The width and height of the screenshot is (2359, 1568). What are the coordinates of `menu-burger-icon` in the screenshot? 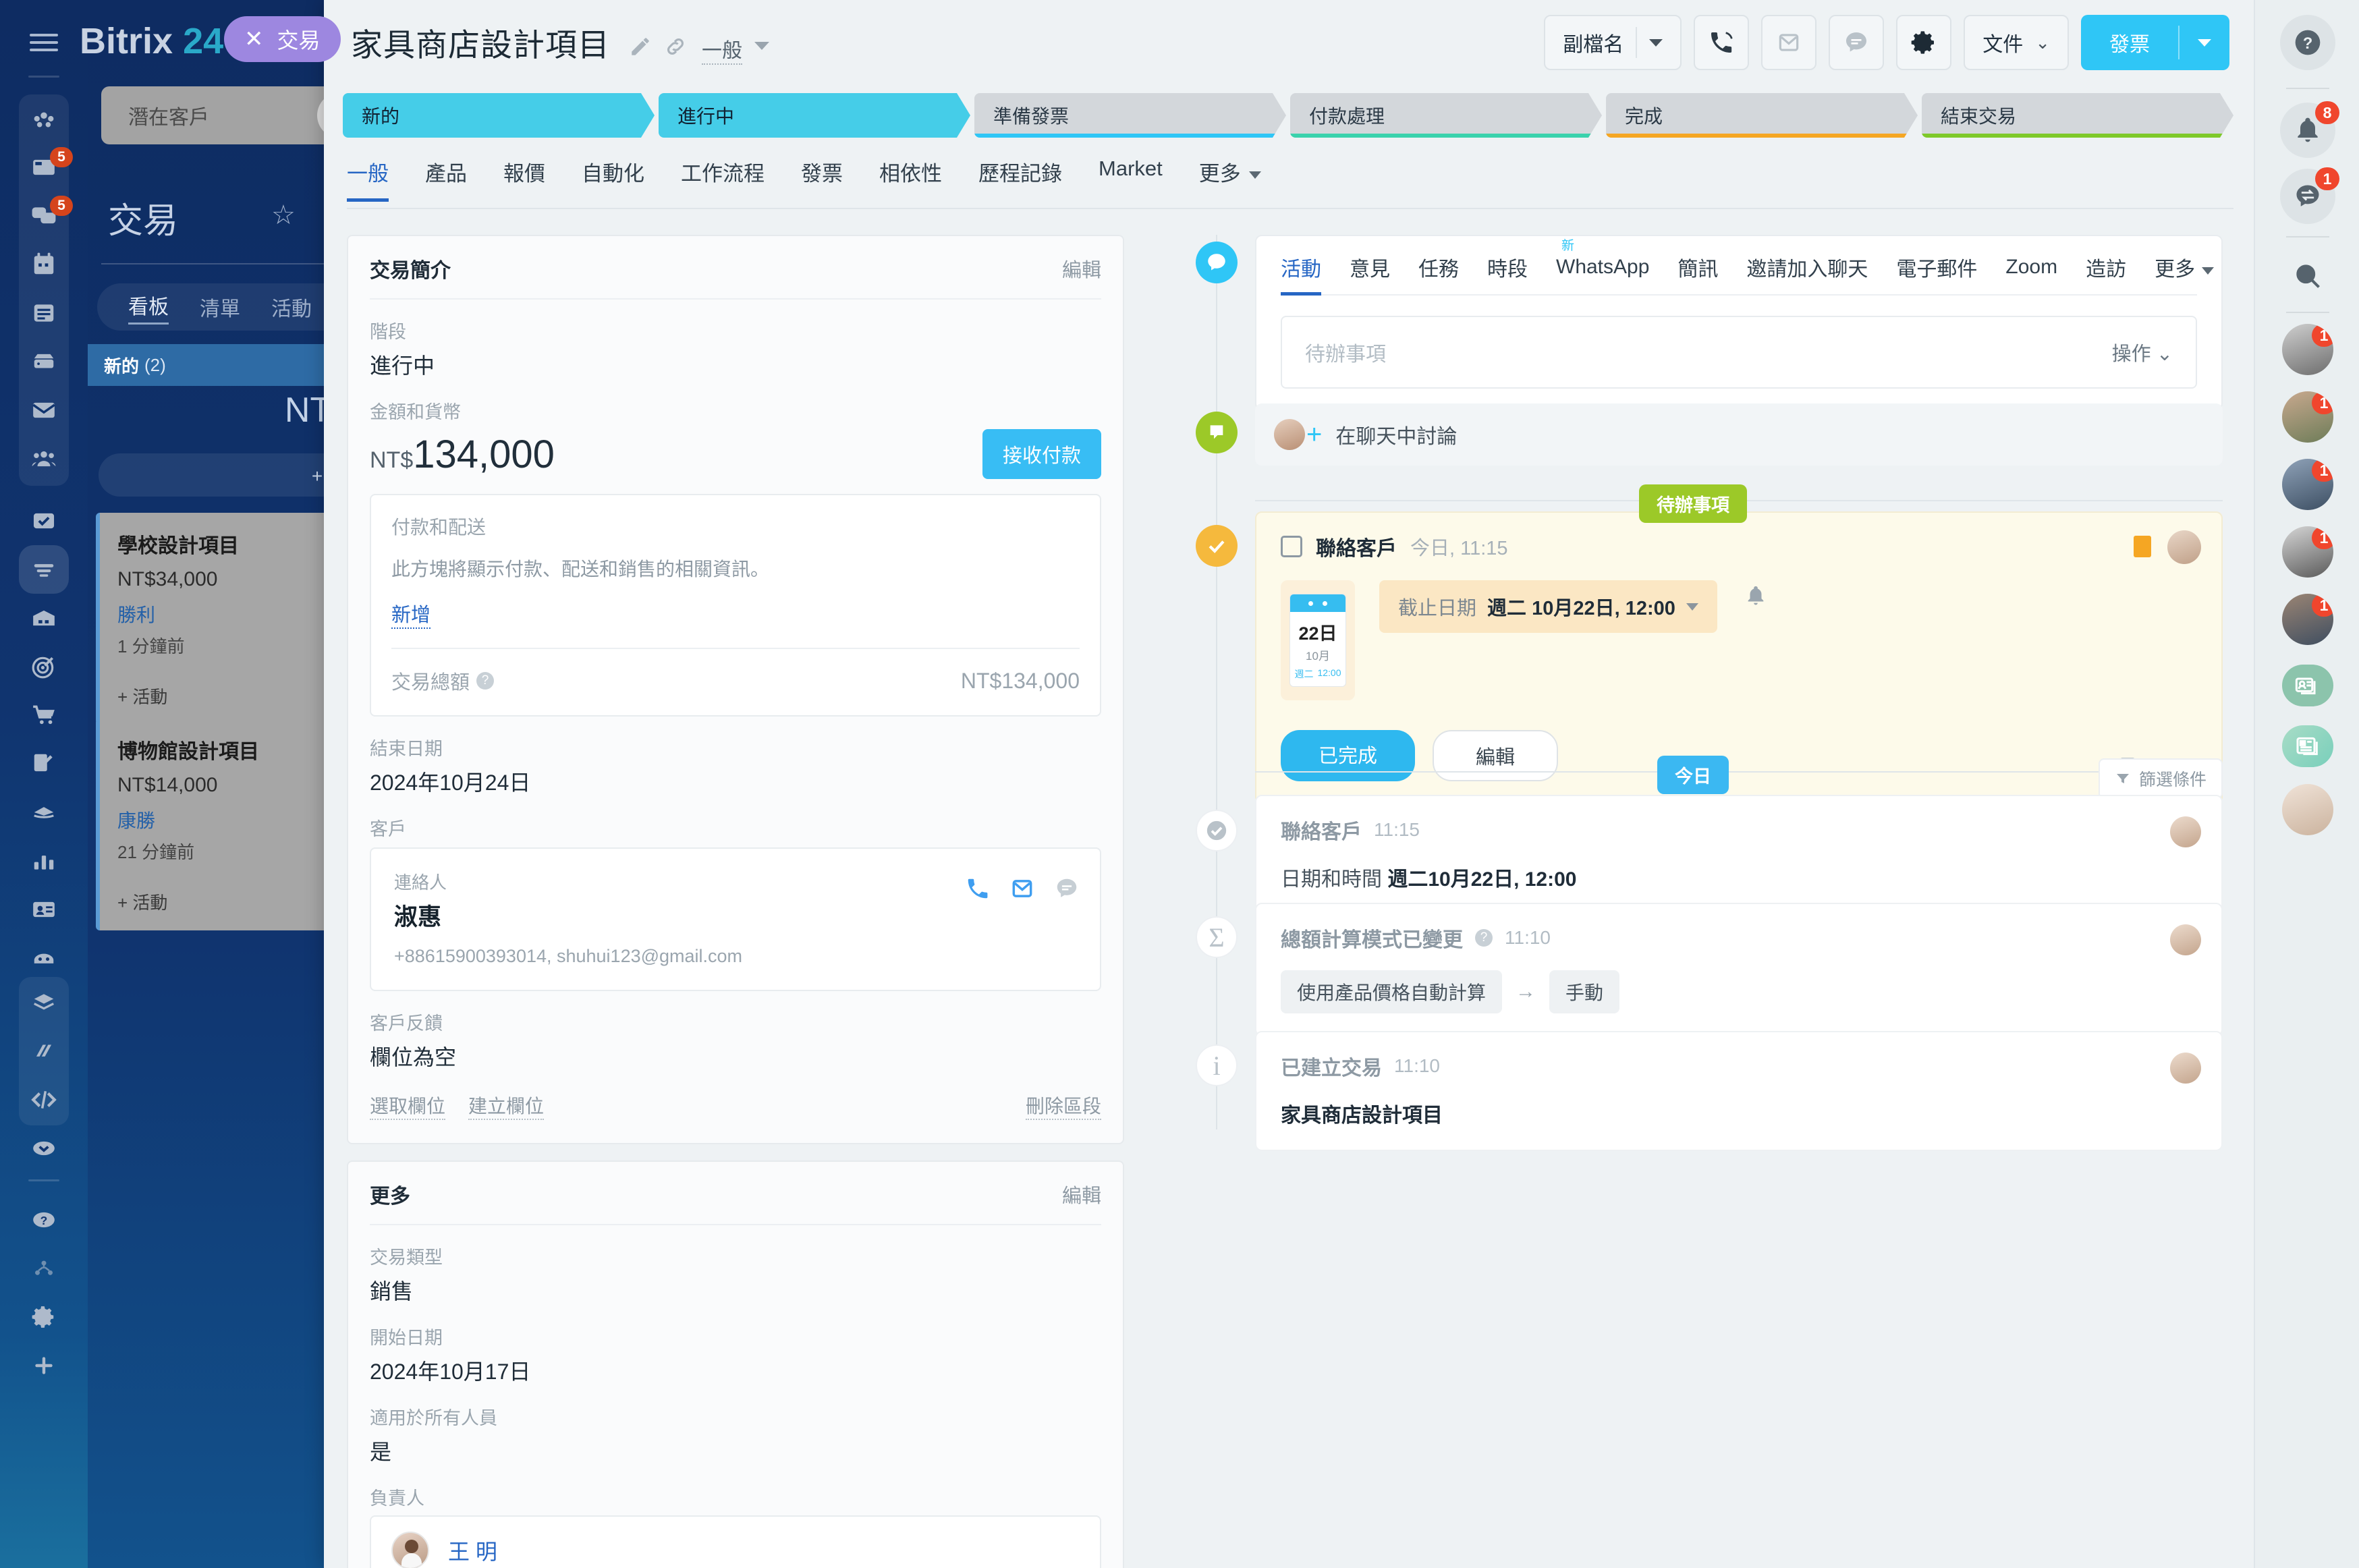 It's located at (44, 43).